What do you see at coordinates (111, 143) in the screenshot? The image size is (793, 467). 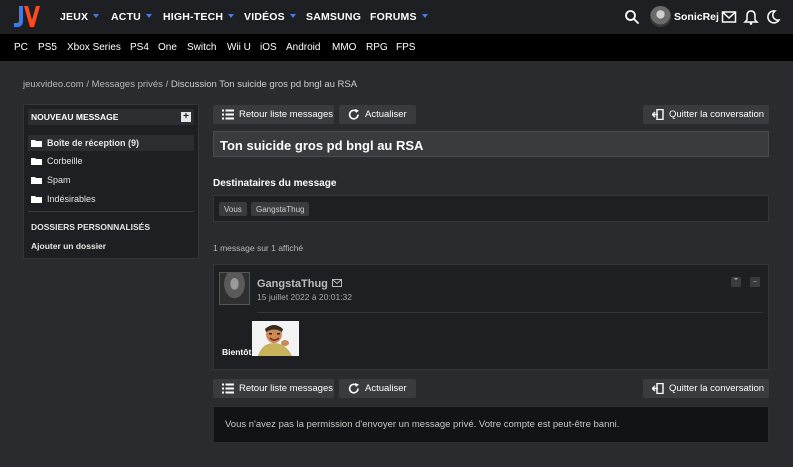 I see `sidebar-item-inbox: Boîte de réception (9)` at bounding box center [111, 143].